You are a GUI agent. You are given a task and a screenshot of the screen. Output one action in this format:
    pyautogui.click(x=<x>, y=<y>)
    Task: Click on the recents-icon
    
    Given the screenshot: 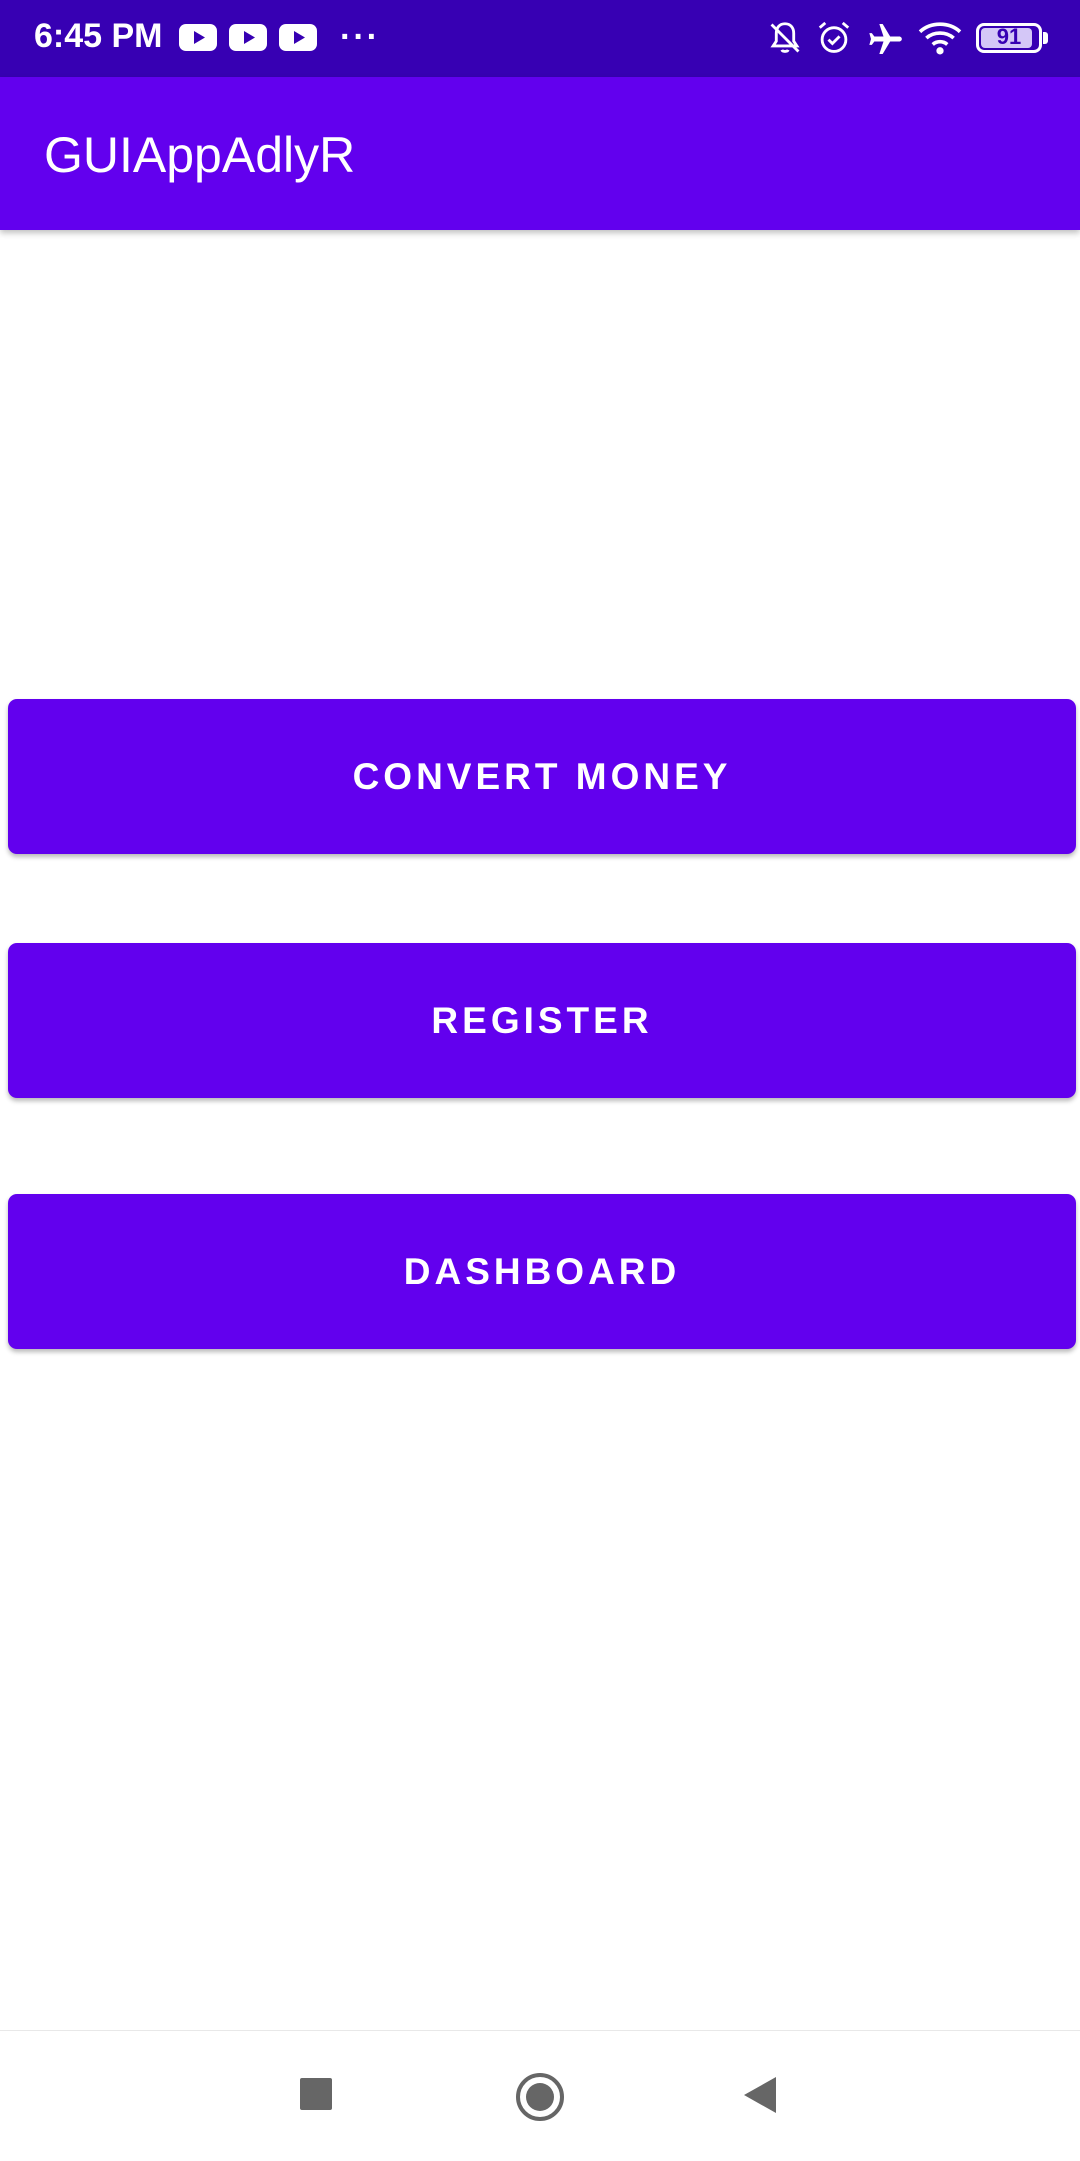 What is the action you would take?
    pyautogui.click(x=316, y=2094)
    